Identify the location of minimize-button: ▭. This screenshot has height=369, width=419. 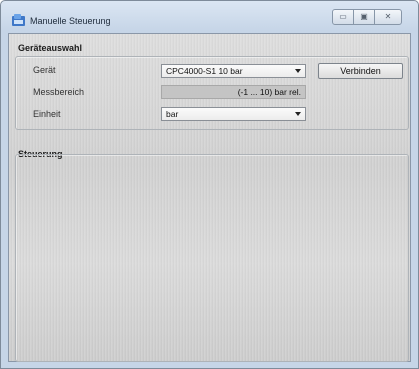
(343, 17).